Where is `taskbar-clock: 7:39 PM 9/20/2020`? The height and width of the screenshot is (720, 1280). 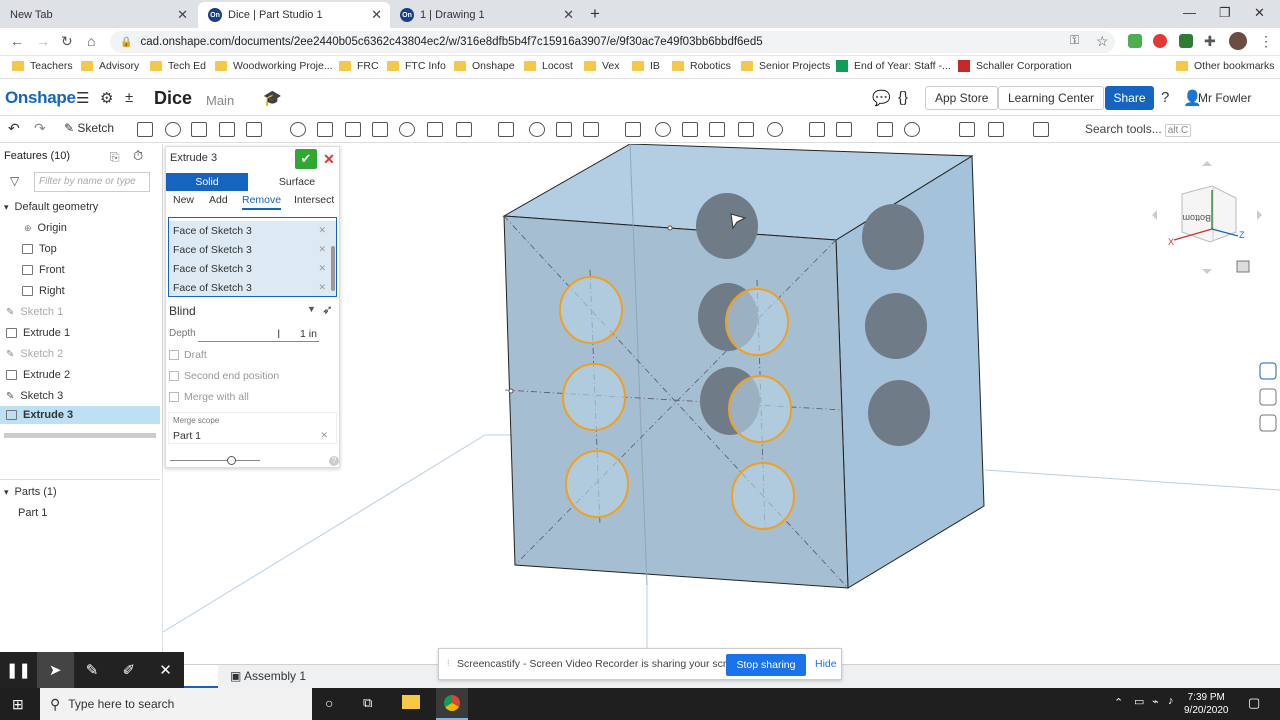
taskbar-clock: 7:39 PM 9/20/2020 is located at coordinates (1206, 704).